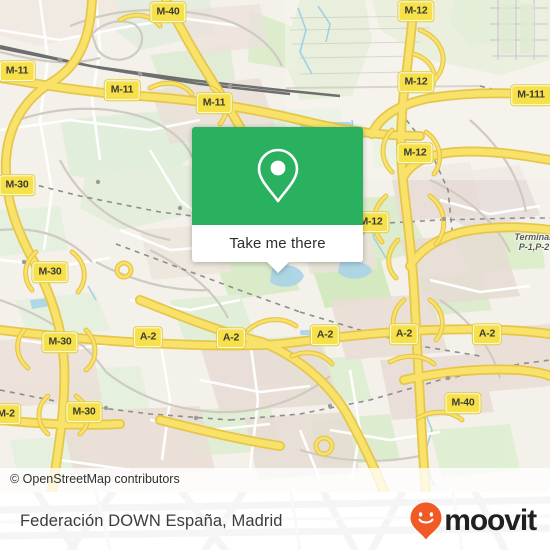  I want to click on moovit-smiley-pin-icon, so click(426, 521).